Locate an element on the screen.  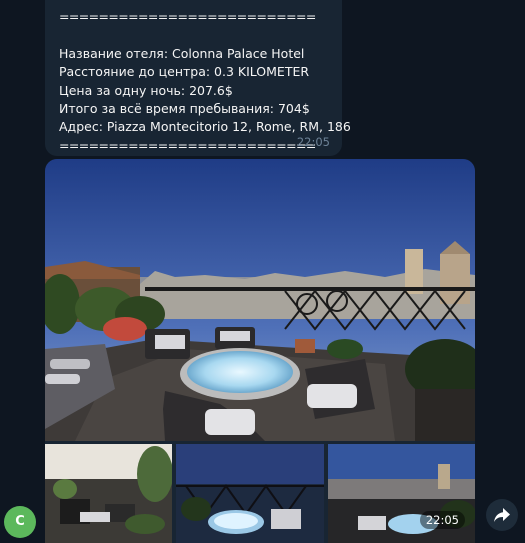
distance-line: Расстояние до центра: 0.3 KILOMETER is located at coordinates (184, 72).